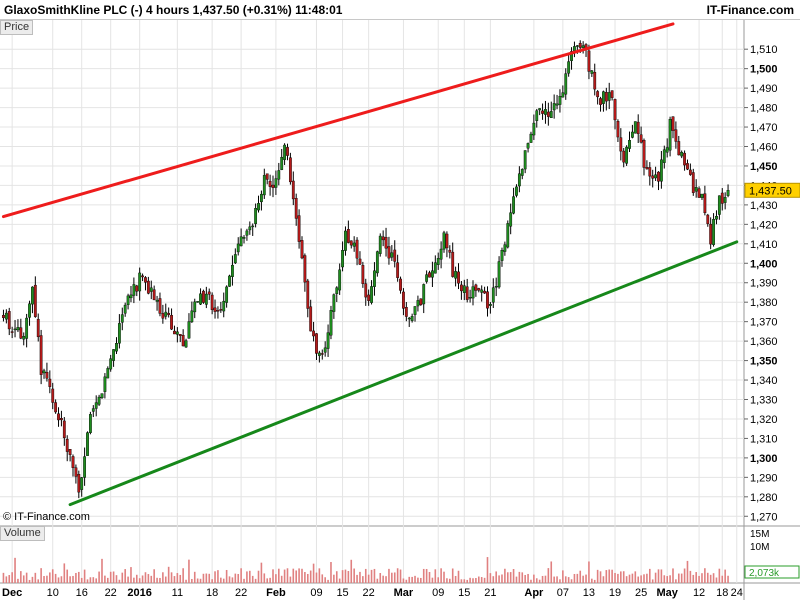 The width and height of the screenshot is (800, 600). What do you see at coordinates (764, 420) in the screenshot?
I see `y-tick-label: 1,320` at bounding box center [764, 420].